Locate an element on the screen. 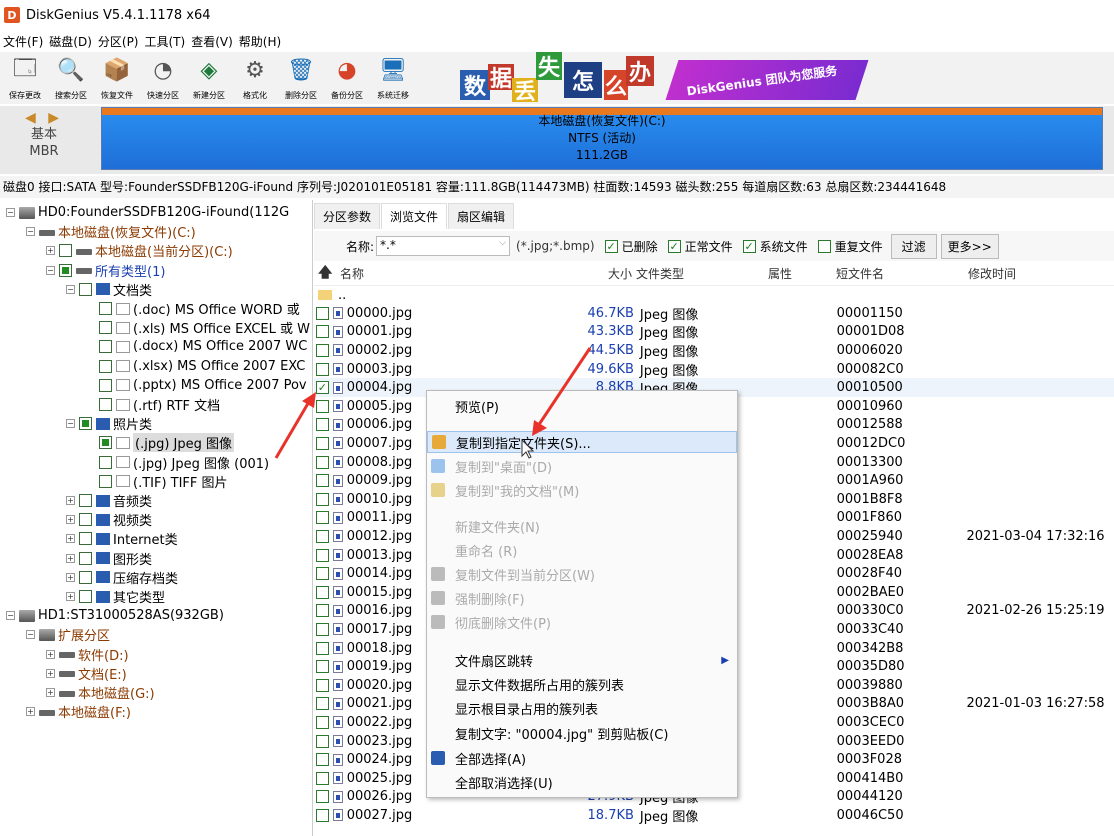  toolbar-button-4: ◈ 新建分区 is located at coordinates (209, 78).